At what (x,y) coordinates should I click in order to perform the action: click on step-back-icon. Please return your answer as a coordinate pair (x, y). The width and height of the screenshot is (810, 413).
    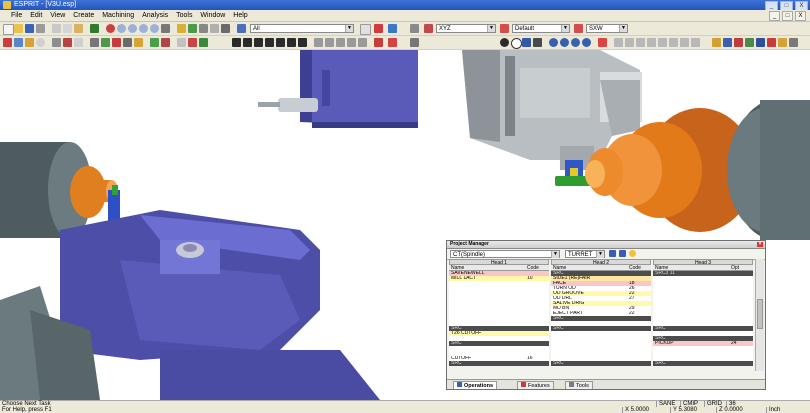
    Looking at the image, I should click on (247, 42).